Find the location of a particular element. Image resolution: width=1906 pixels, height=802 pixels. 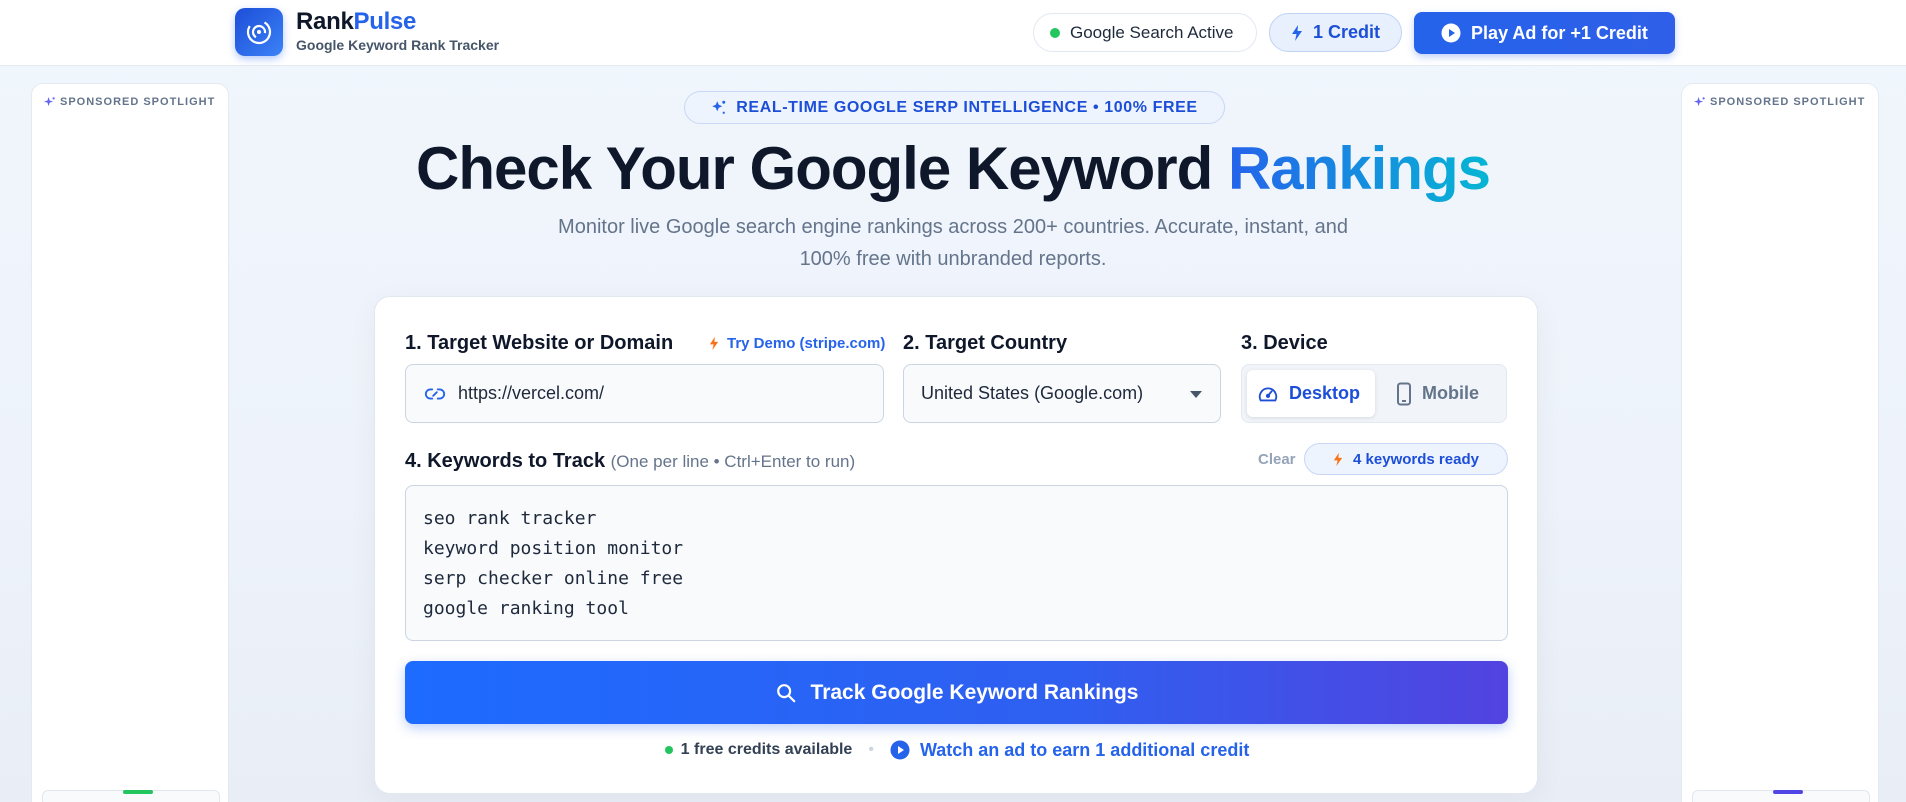

try-demo-link: Try Demo (stripe.com) is located at coordinates (797, 343).